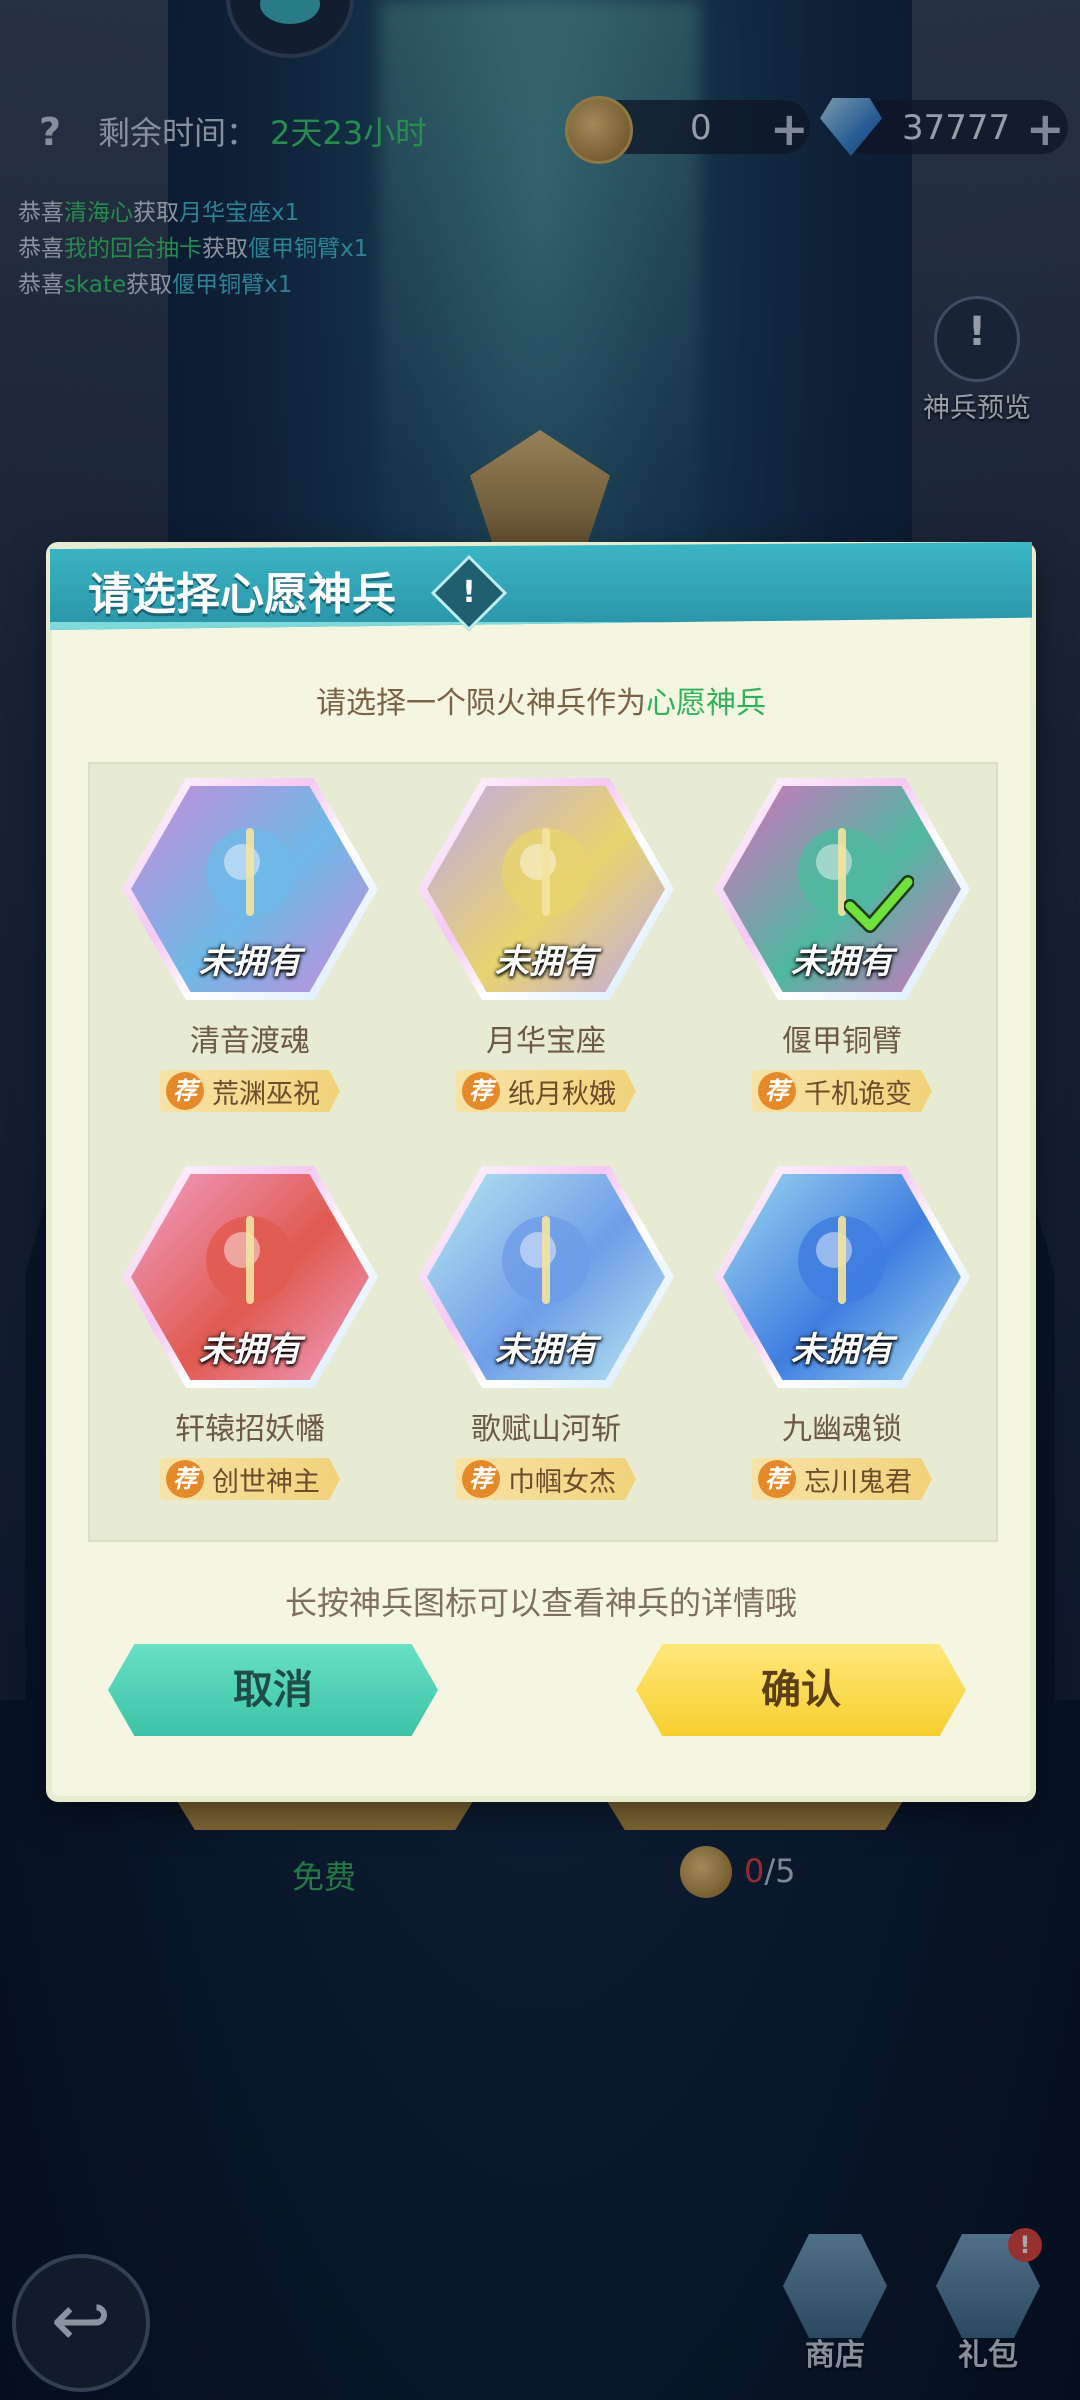 The width and height of the screenshot is (1080, 2400). What do you see at coordinates (266, 1482) in the screenshot?
I see `recommended-hero-name: 创世神主` at bounding box center [266, 1482].